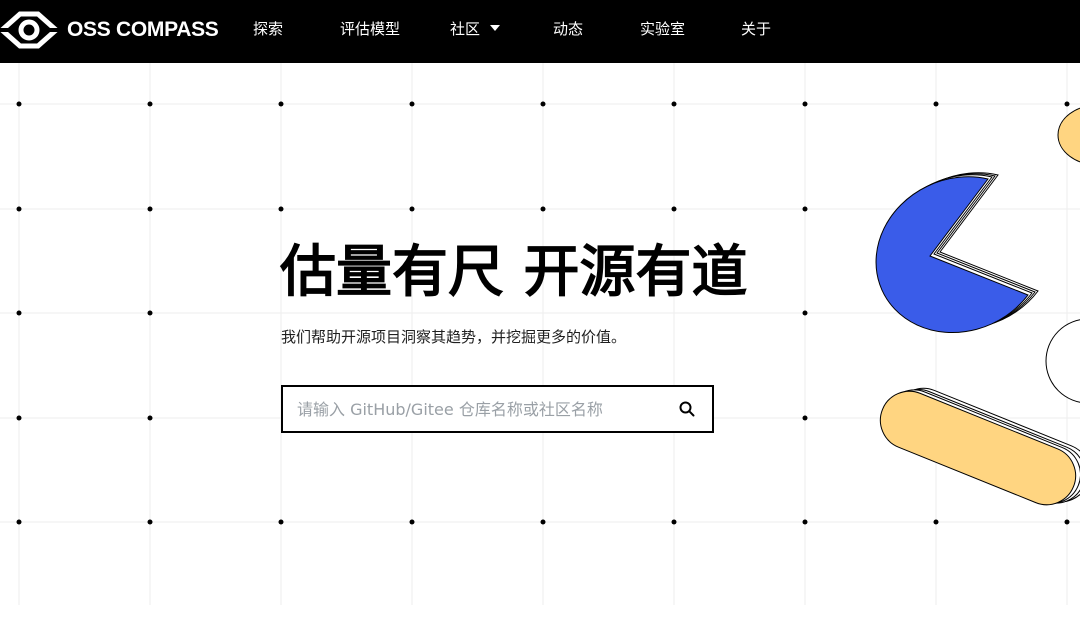 This screenshot has height=634, width=1080. Describe the element at coordinates (979, 446) in the screenshot. I see `capsule-shape` at that location.